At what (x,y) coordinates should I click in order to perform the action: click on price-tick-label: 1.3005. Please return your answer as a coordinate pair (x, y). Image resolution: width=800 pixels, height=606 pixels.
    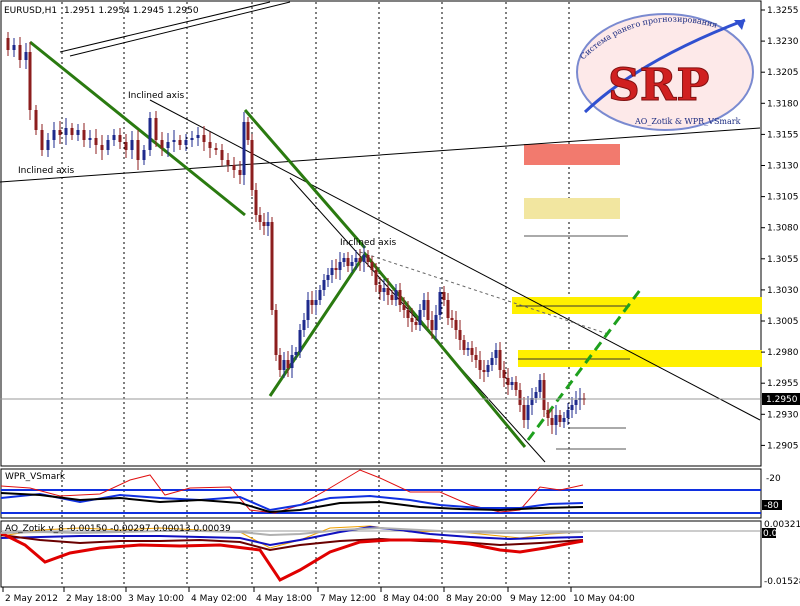
    Looking at the image, I should click on (783, 322).